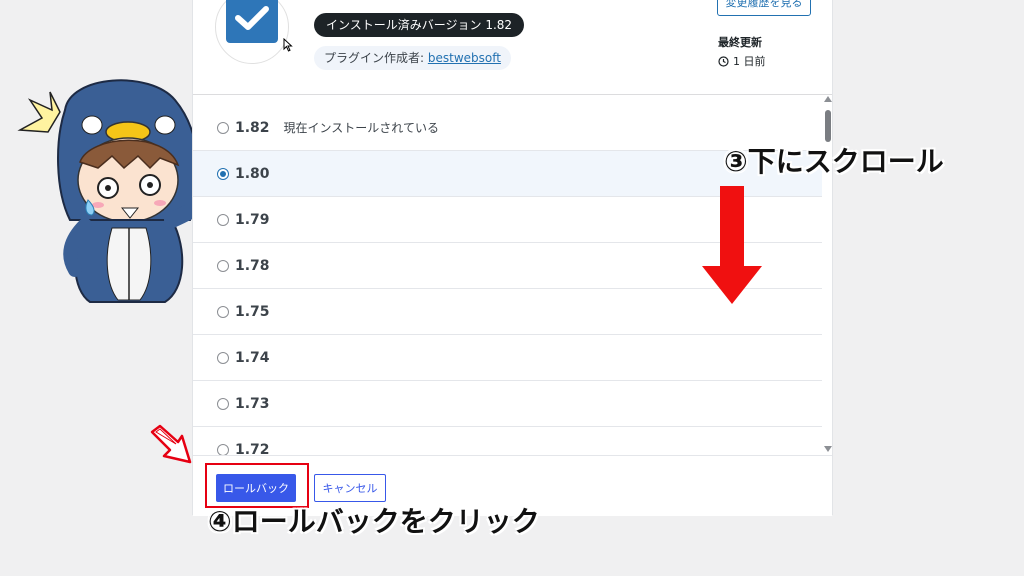 The image size is (1024, 576). I want to click on step4-annotation: ④ロールバックをクリック, so click(374, 521).